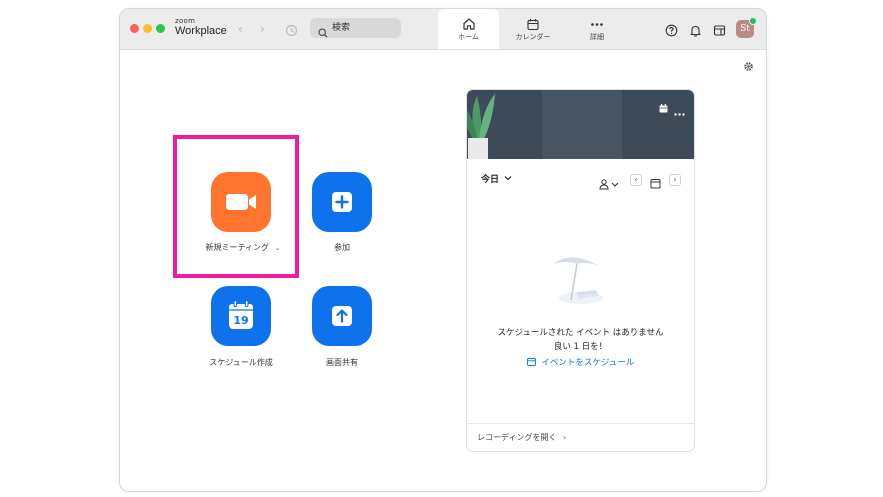  I want to click on calendar-banner, so click(580, 124).